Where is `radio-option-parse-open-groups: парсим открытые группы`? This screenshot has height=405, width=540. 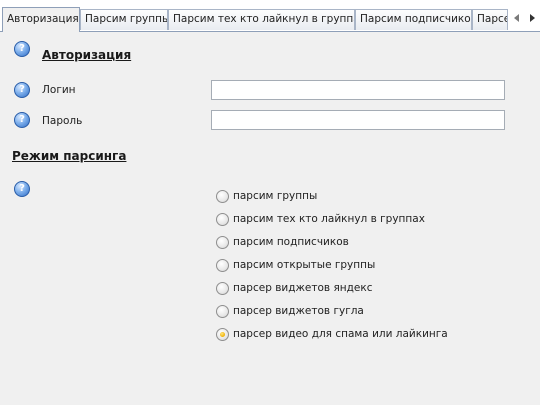 radio-option-parse-open-groups: парсим открытые группы is located at coordinates (295, 265).